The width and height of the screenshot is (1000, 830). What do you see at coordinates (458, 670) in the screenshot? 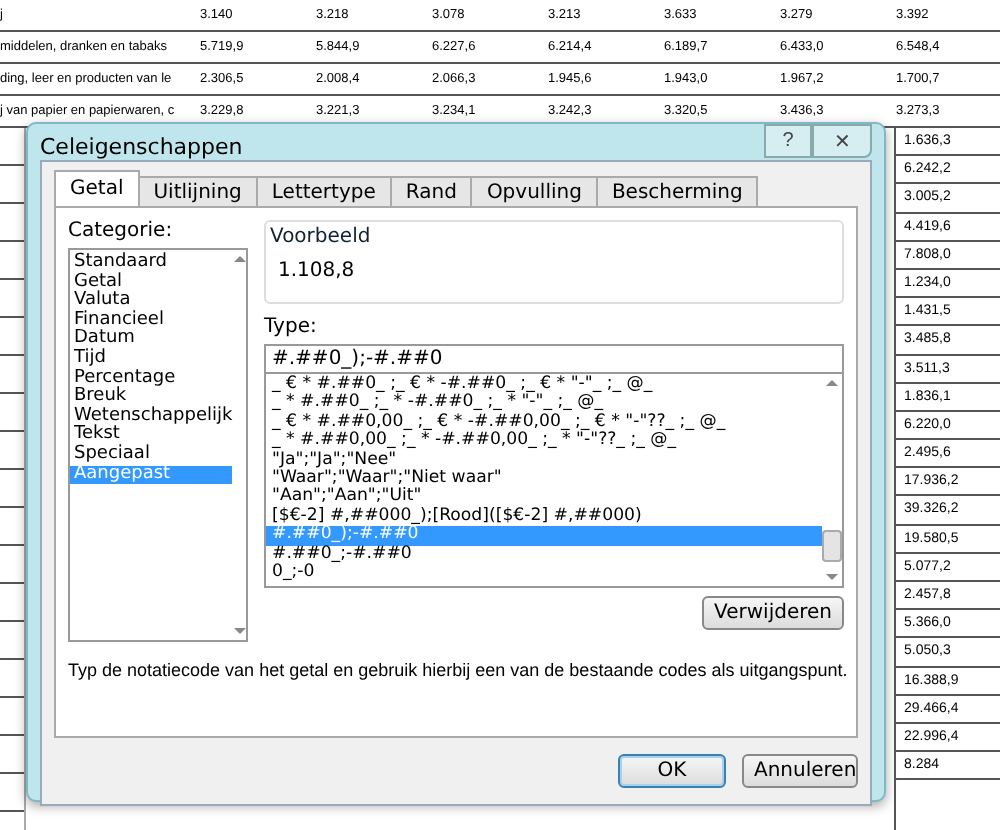
I see `hint-text: Typ de notatiecode van het getal en gebruik hierbij een van de bestaande codes als uitgangspunt.` at bounding box center [458, 670].